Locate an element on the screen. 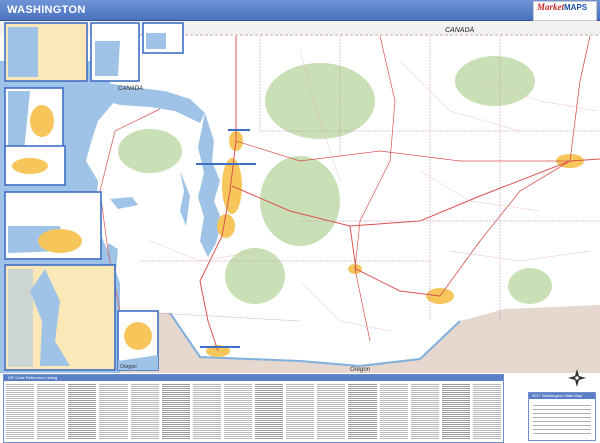 The height and width of the screenshot is (443, 600). oregon-inset-label: Oregon is located at coordinates (128, 367).